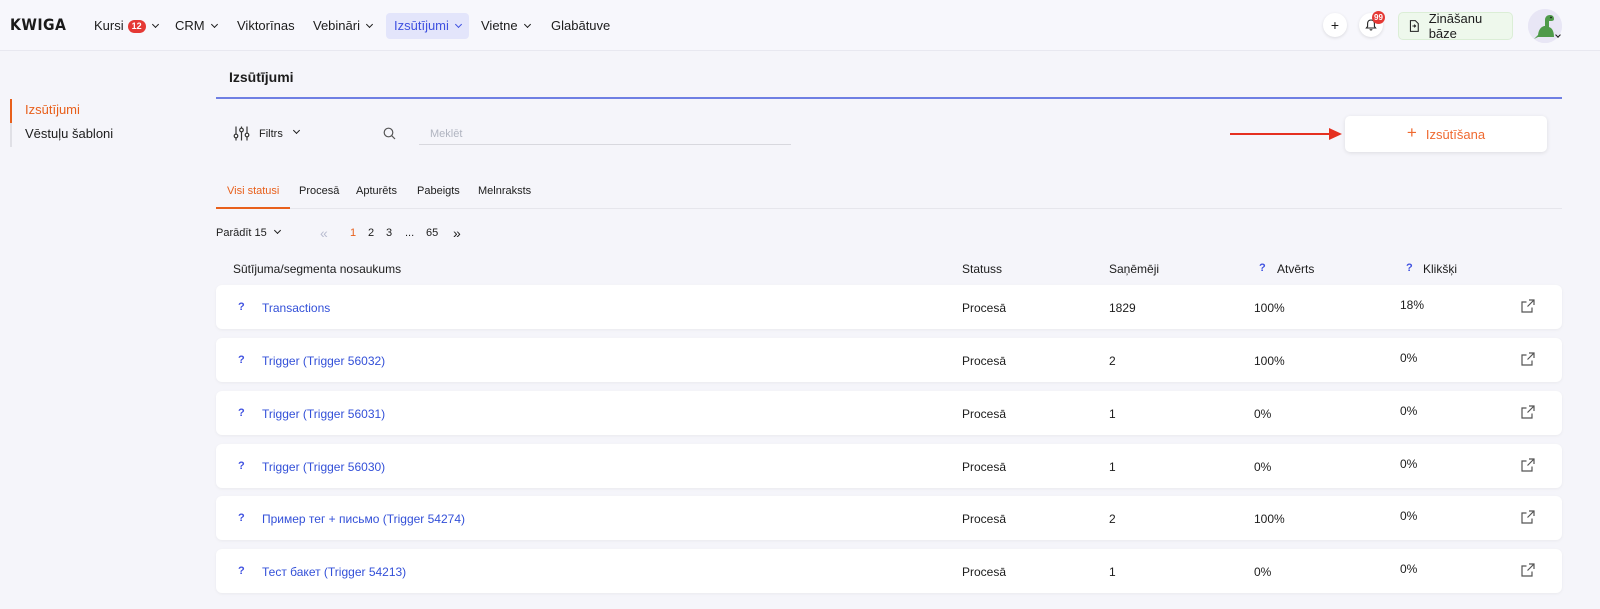  I want to click on nav-item-label: Vebināri, so click(336, 25).